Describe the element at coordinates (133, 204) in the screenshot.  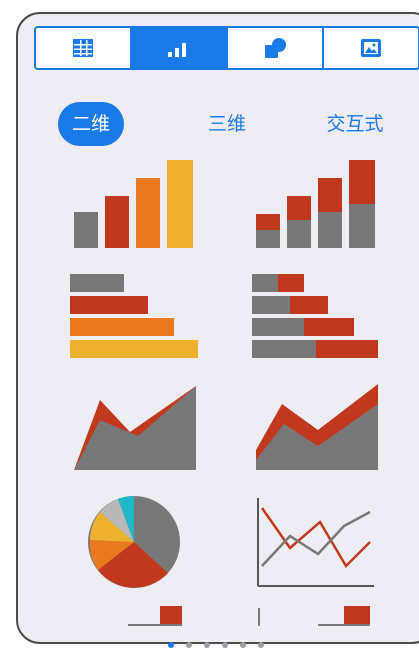
I see `column-chart-option` at that location.